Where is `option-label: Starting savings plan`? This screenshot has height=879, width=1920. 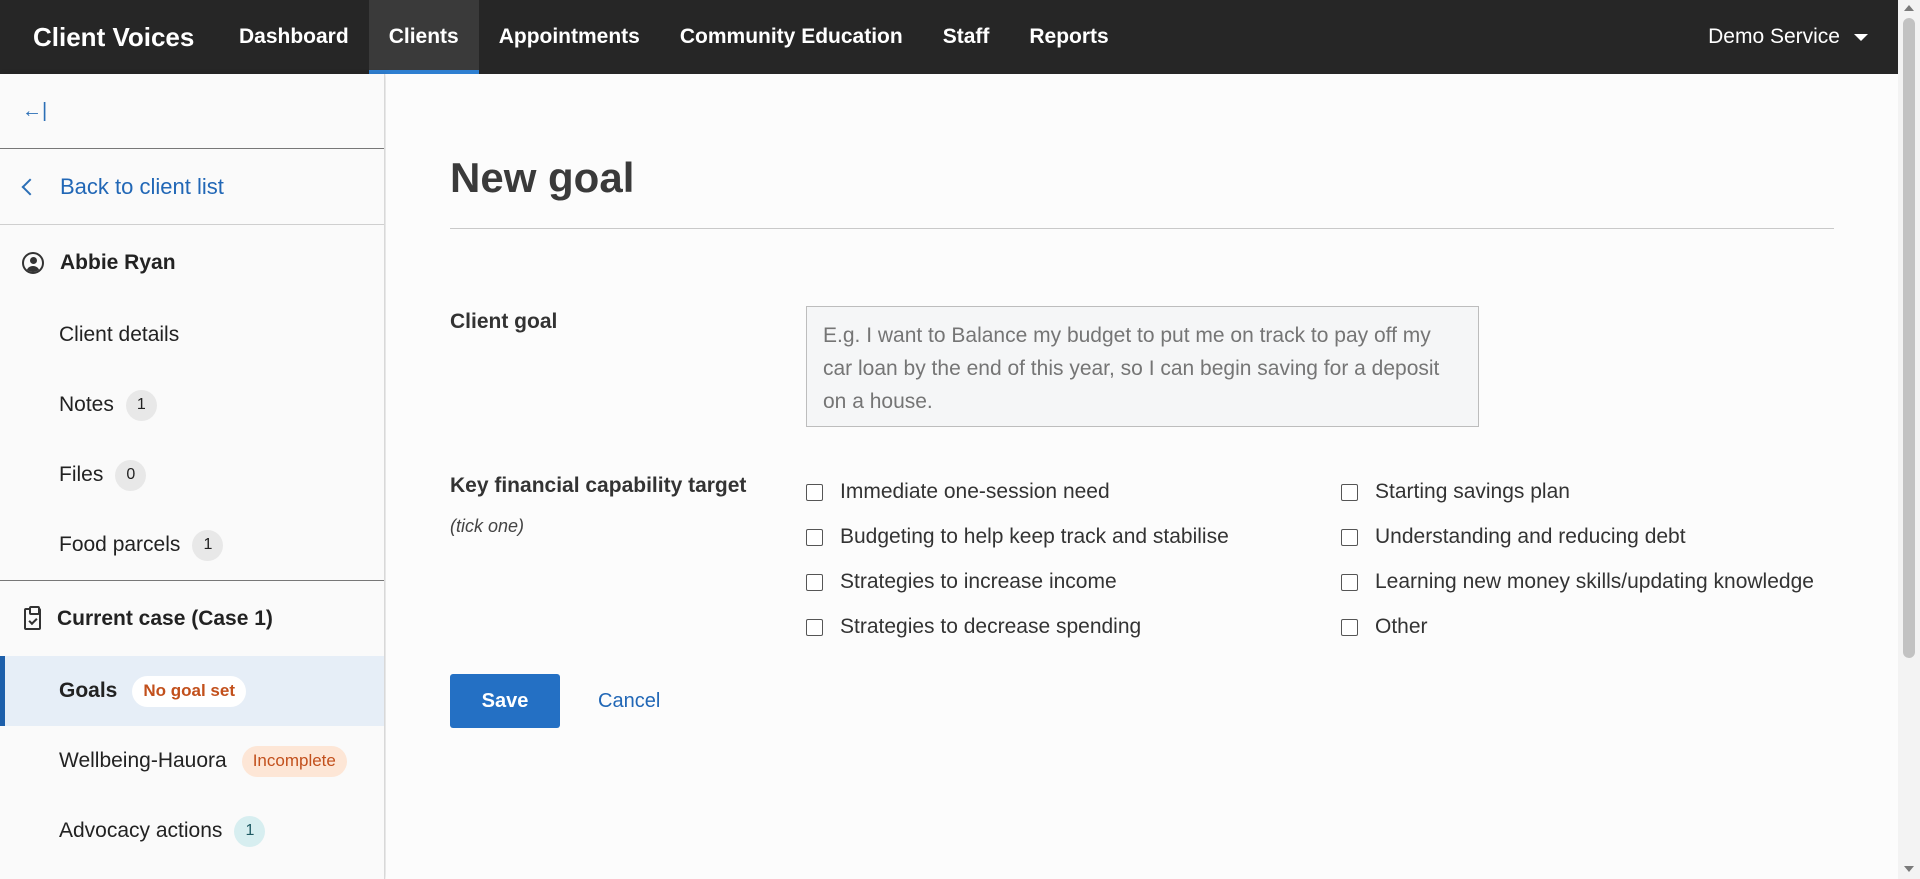 option-label: Starting savings plan is located at coordinates (1472, 491).